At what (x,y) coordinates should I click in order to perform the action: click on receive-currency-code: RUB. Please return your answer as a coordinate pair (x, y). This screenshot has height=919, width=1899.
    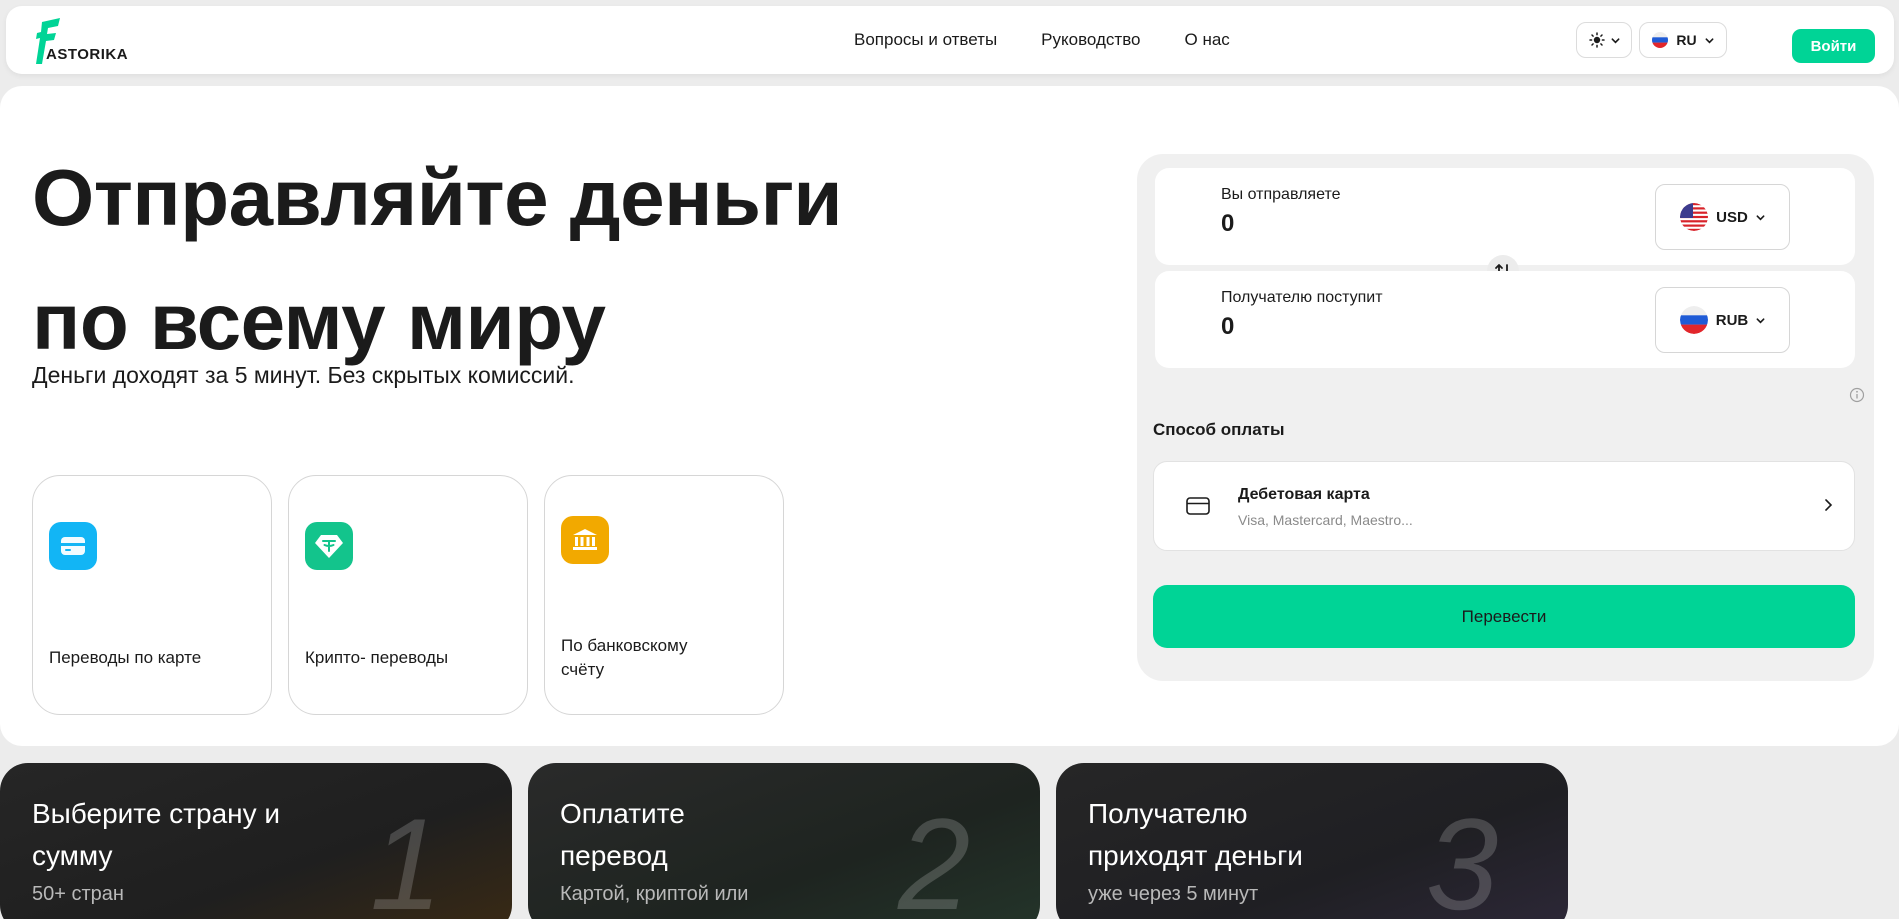
    Looking at the image, I should click on (1732, 320).